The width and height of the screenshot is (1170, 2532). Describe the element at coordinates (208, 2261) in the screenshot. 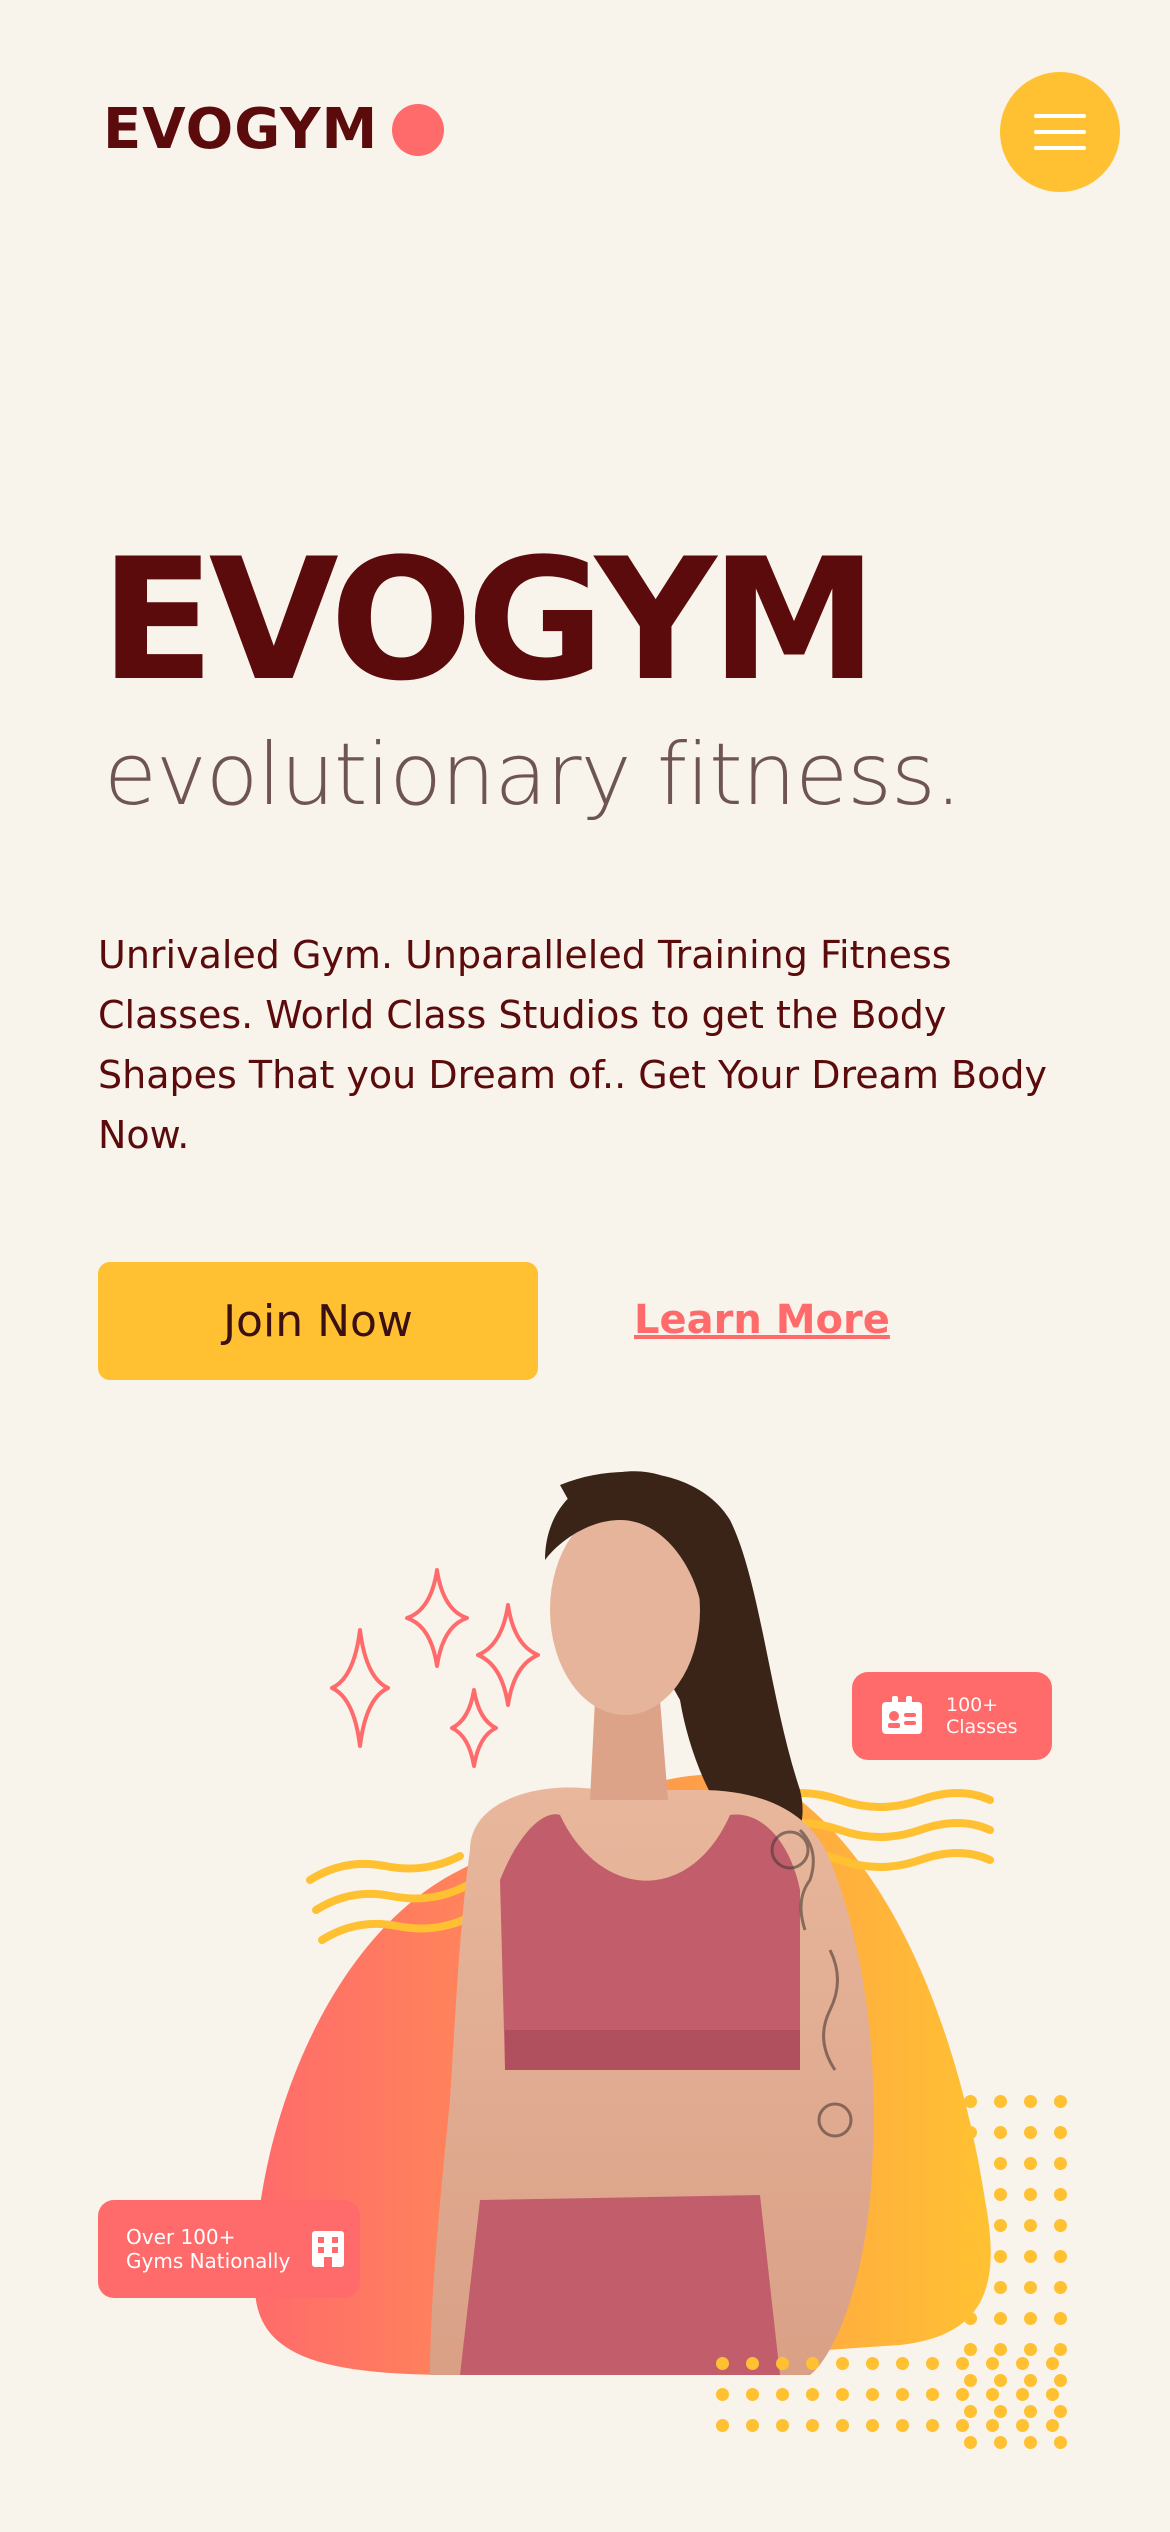

I see `gyms-badge-line2: Gyms Nationally` at that location.